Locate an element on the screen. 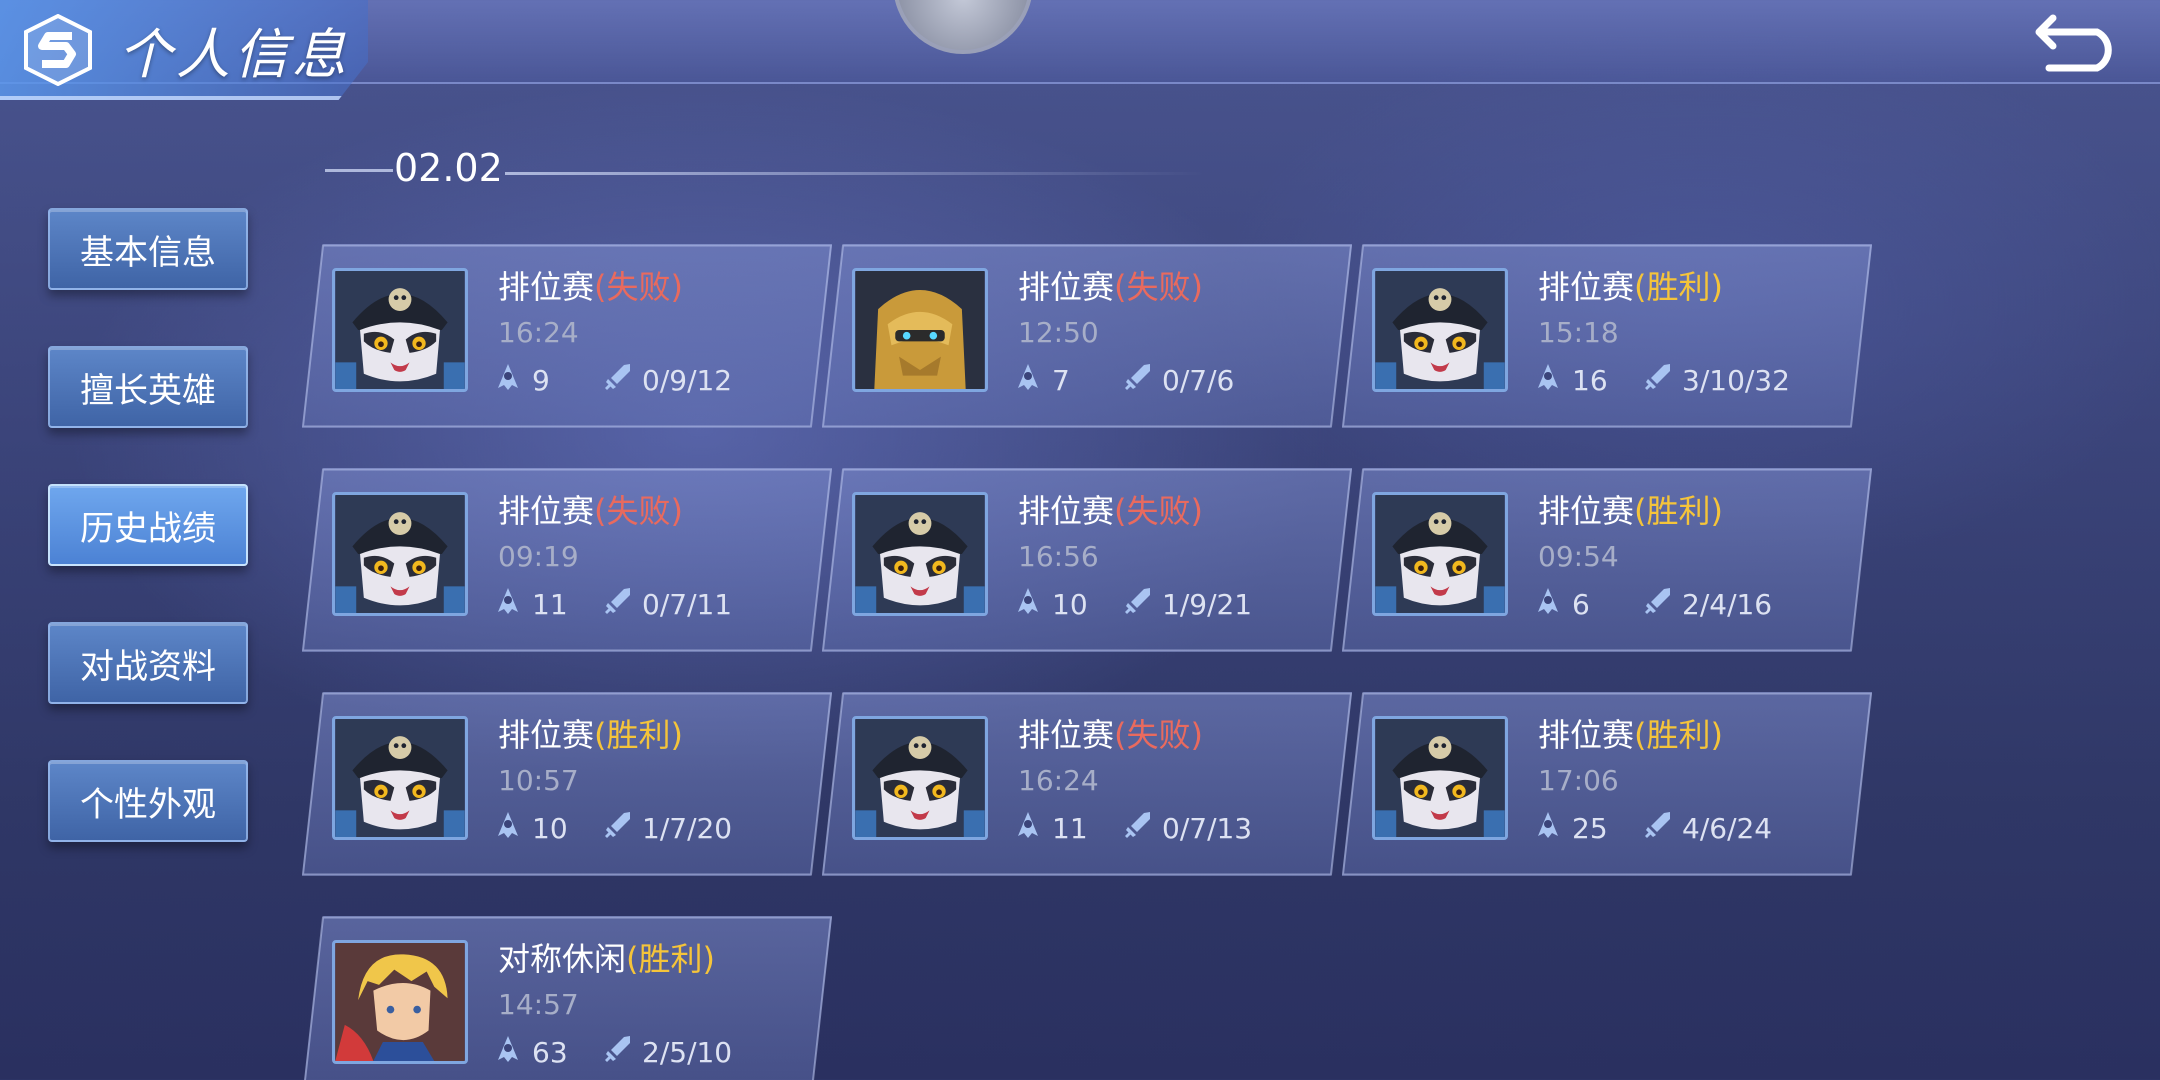  match-time: 09:54 is located at coordinates (1578, 556).